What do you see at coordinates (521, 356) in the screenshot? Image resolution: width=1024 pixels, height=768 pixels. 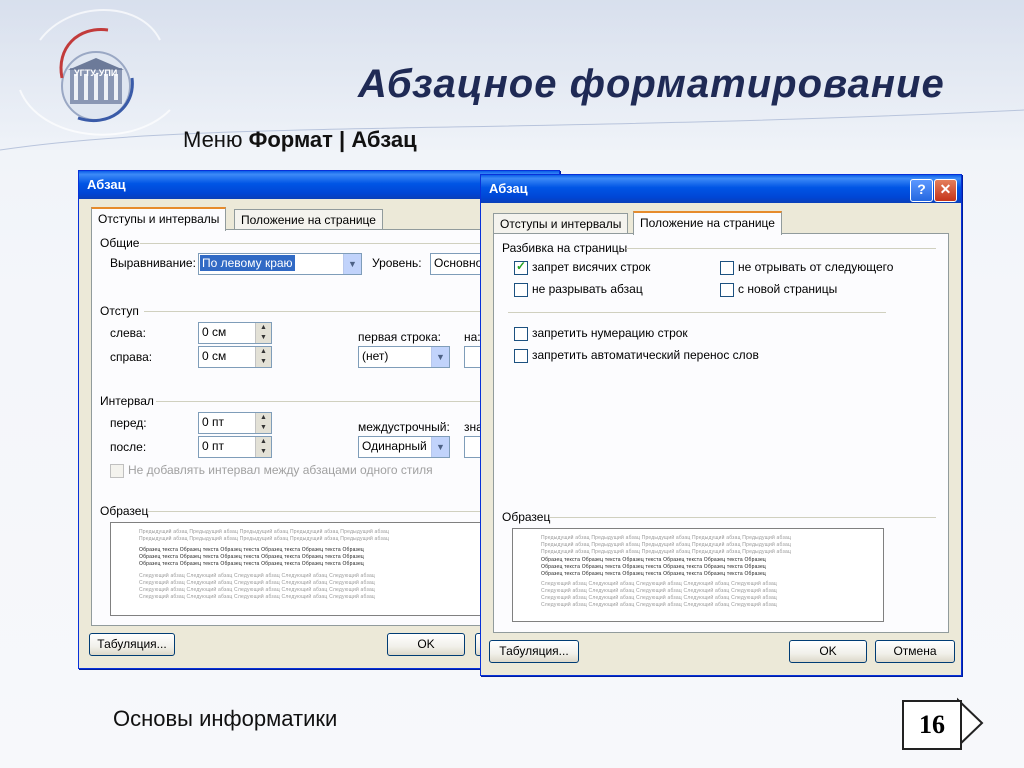 I see `no-hyphenation-checkbox` at bounding box center [521, 356].